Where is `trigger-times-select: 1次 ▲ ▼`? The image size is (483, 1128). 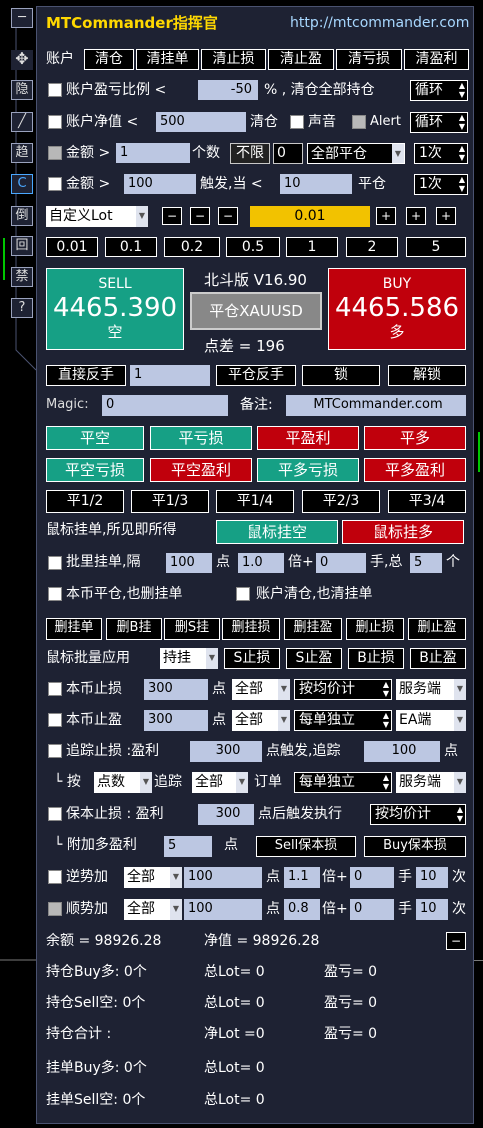 trigger-times-select: 1次 ▲ ▼ is located at coordinates (441, 184).